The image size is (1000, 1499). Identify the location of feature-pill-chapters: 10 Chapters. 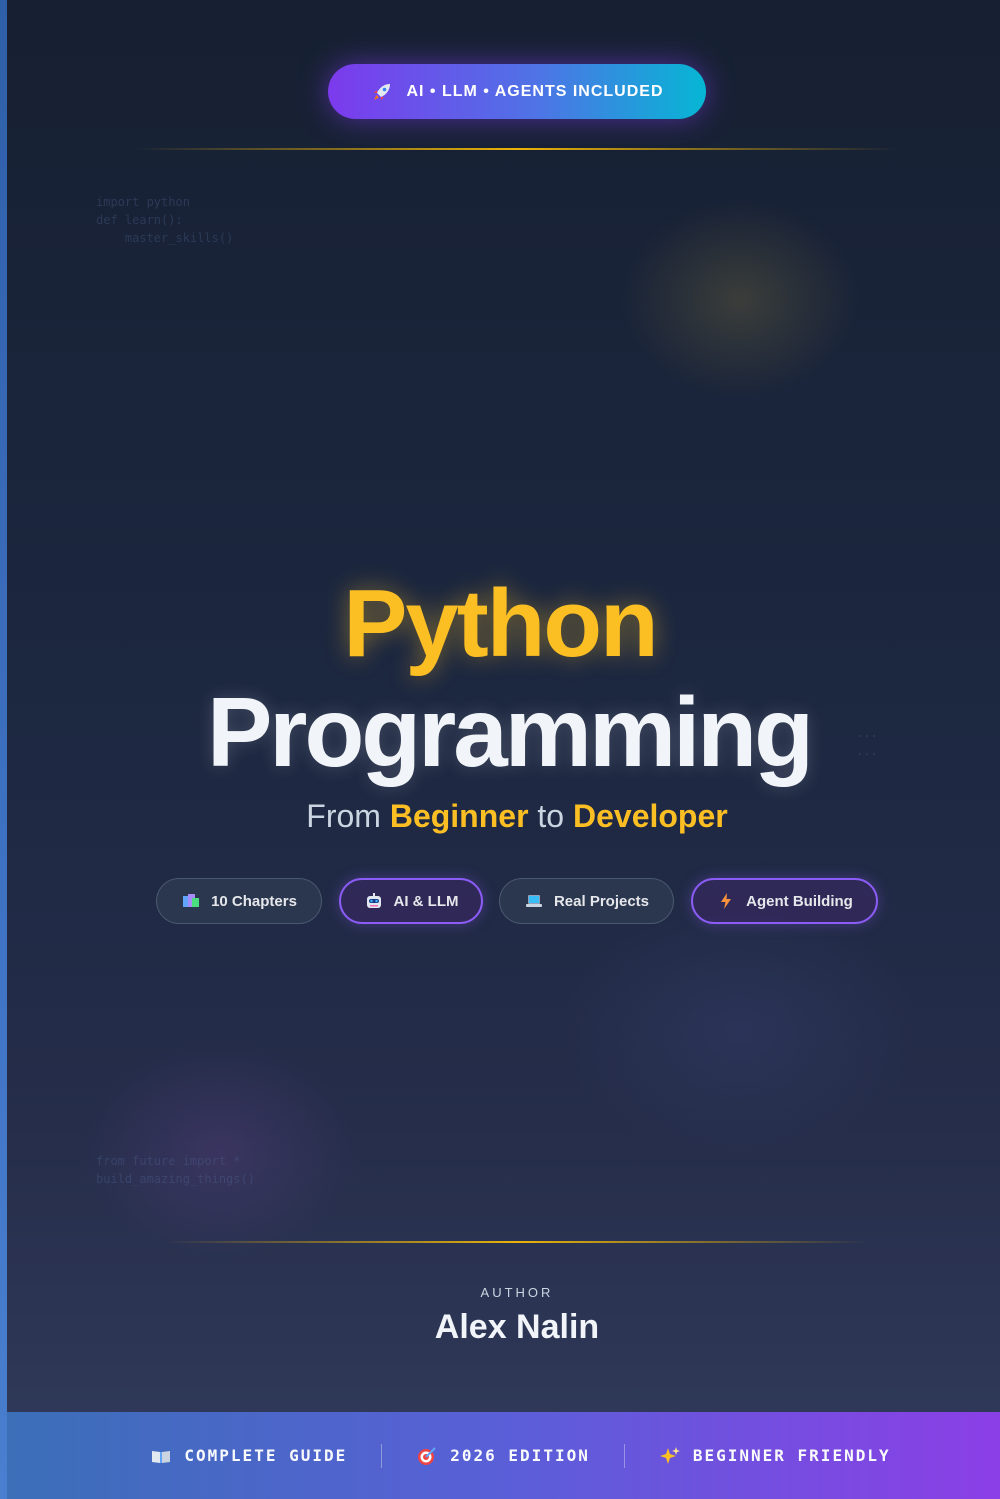
(239, 901).